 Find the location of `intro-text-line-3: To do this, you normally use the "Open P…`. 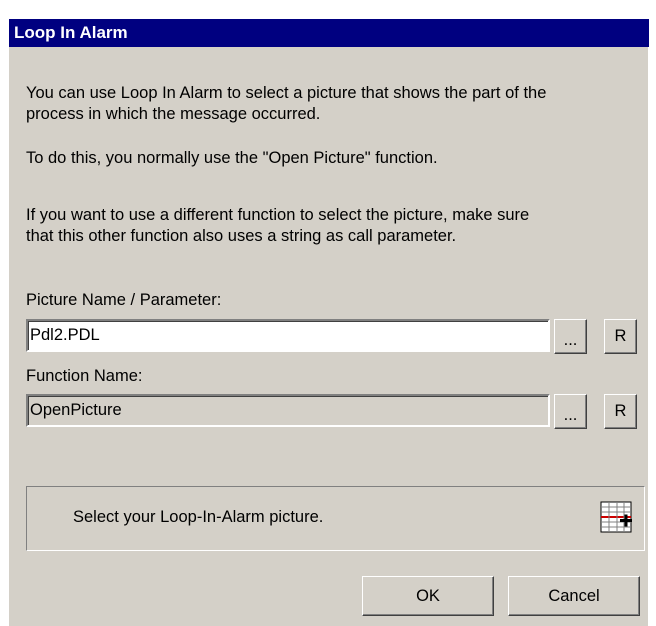

intro-text-line-3: To do this, you normally use the "Open P… is located at coordinates (232, 158).